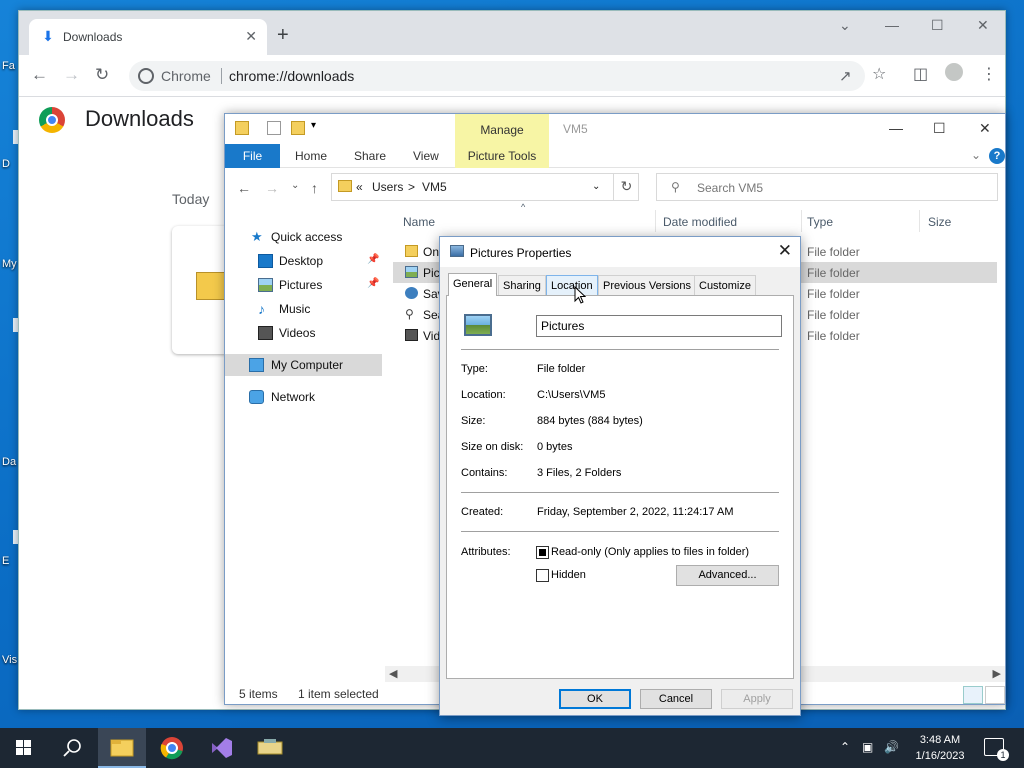 Image resolution: width=1024 pixels, height=768 pixels. Describe the element at coordinates (6, 164) in the screenshot. I see `desktop-icon-label: D` at that location.